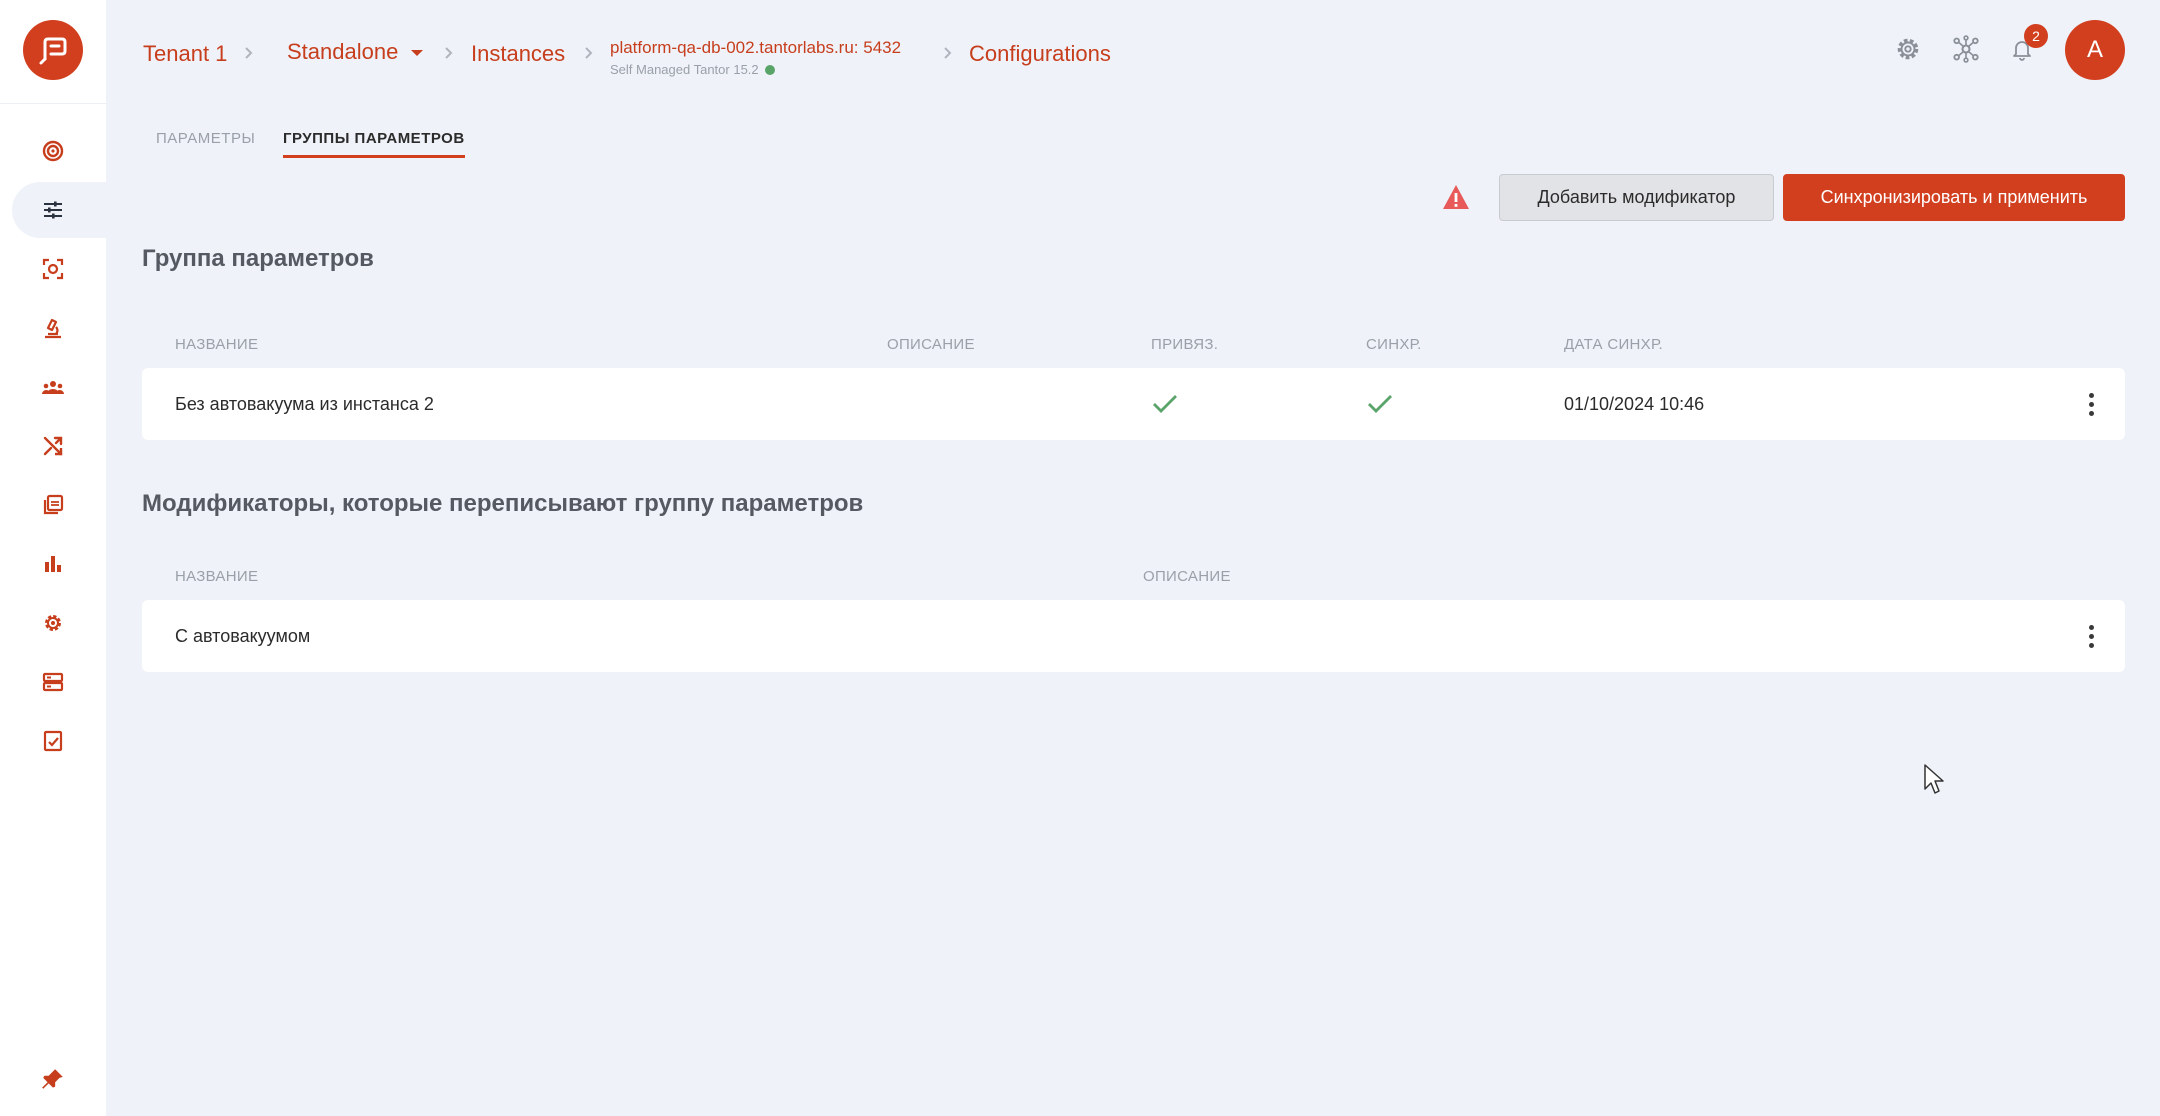 The image size is (2160, 1116). I want to click on instance-subtitle: Self Managed Tantor 15.2, so click(692, 69).